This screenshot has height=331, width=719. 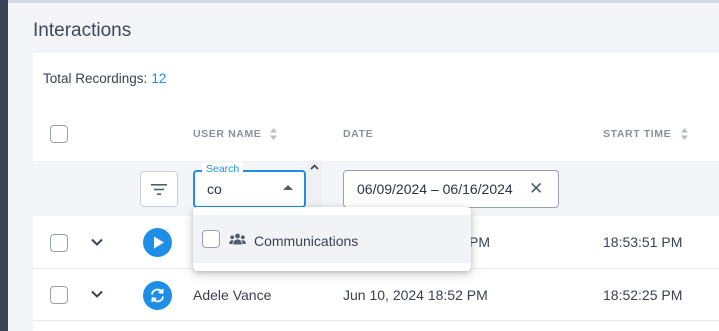 I want to click on play-button, so click(x=157, y=242).